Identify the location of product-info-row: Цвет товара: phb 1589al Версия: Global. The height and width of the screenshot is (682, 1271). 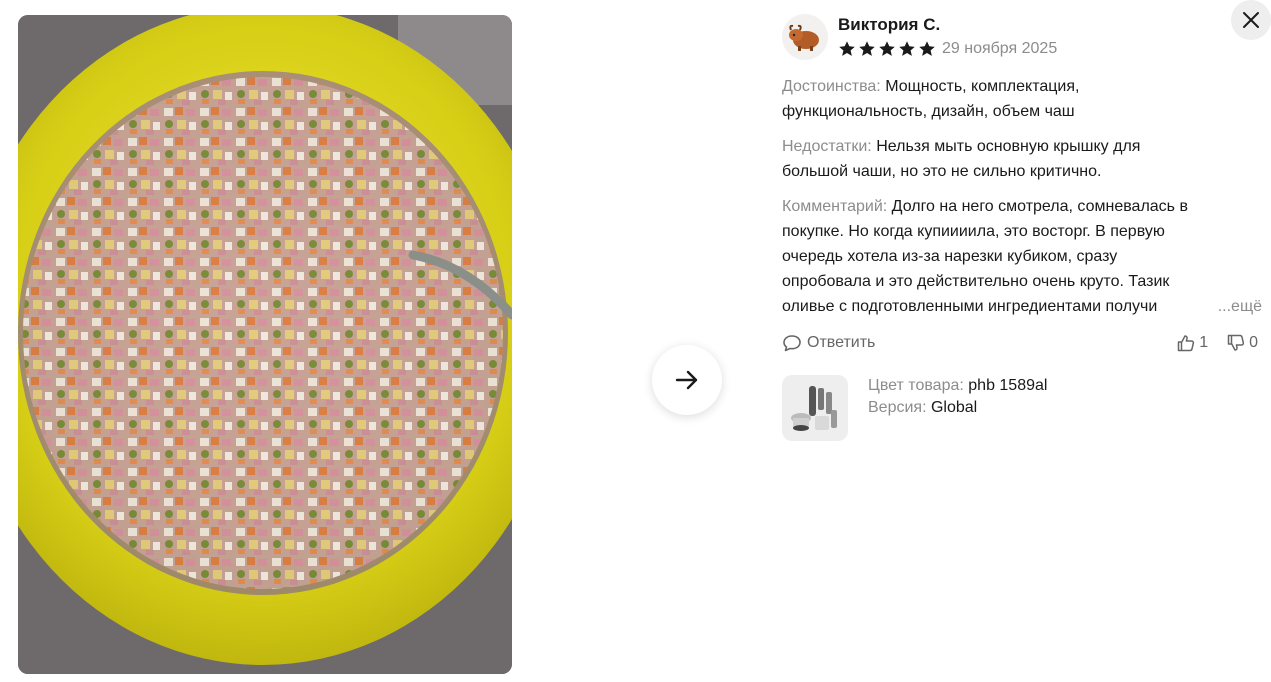
(1022, 408).